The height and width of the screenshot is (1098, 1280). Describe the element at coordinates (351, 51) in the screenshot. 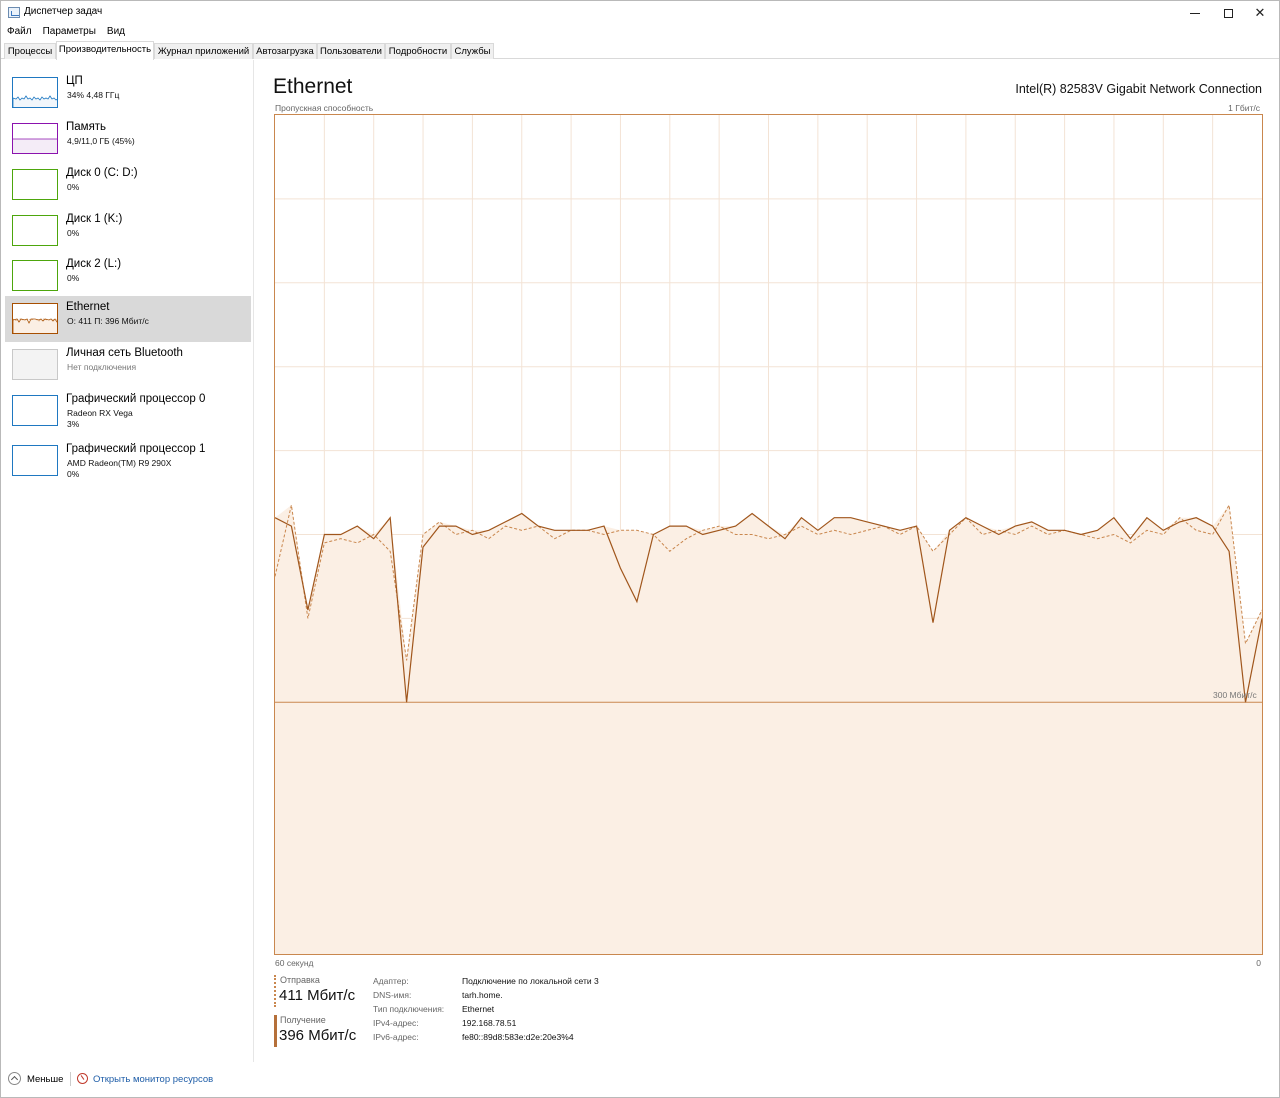

I see `tab-users: Пользователи` at that location.